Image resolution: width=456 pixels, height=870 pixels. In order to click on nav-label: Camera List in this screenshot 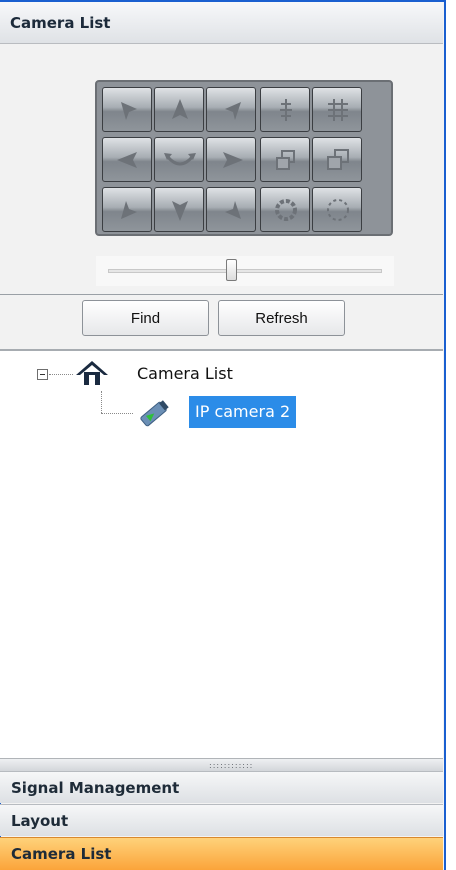, I will do `click(61, 854)`.